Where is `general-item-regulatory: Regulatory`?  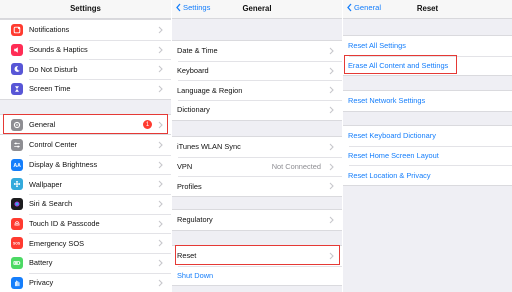
general-item-regulatory: Regulatory is located at coordinates (257, 220).